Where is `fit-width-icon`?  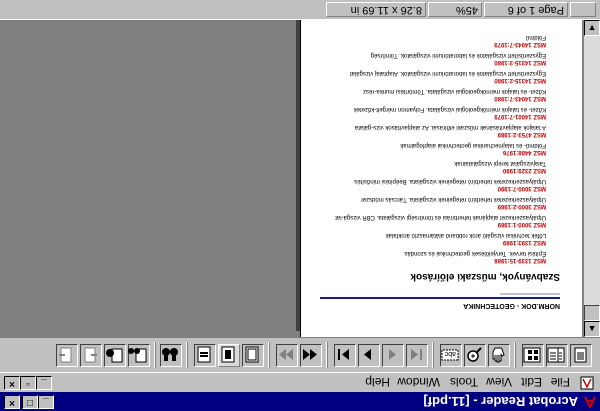 fit-width-icon is located at coordinates (204, 354).